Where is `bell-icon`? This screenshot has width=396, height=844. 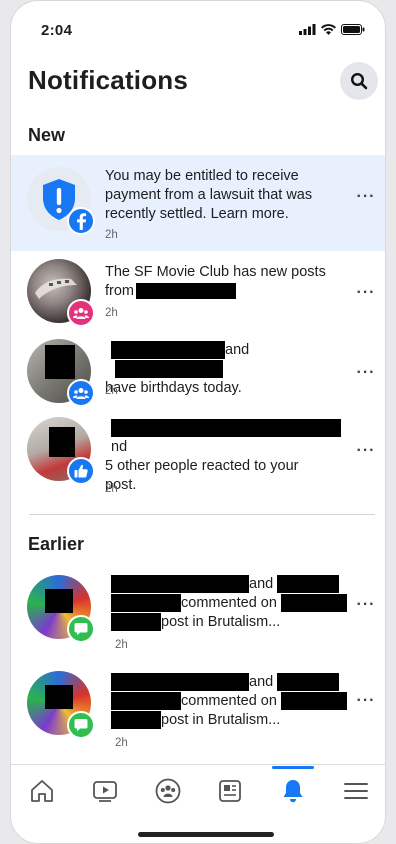 bell-icon is located at coordinates (293, 790).